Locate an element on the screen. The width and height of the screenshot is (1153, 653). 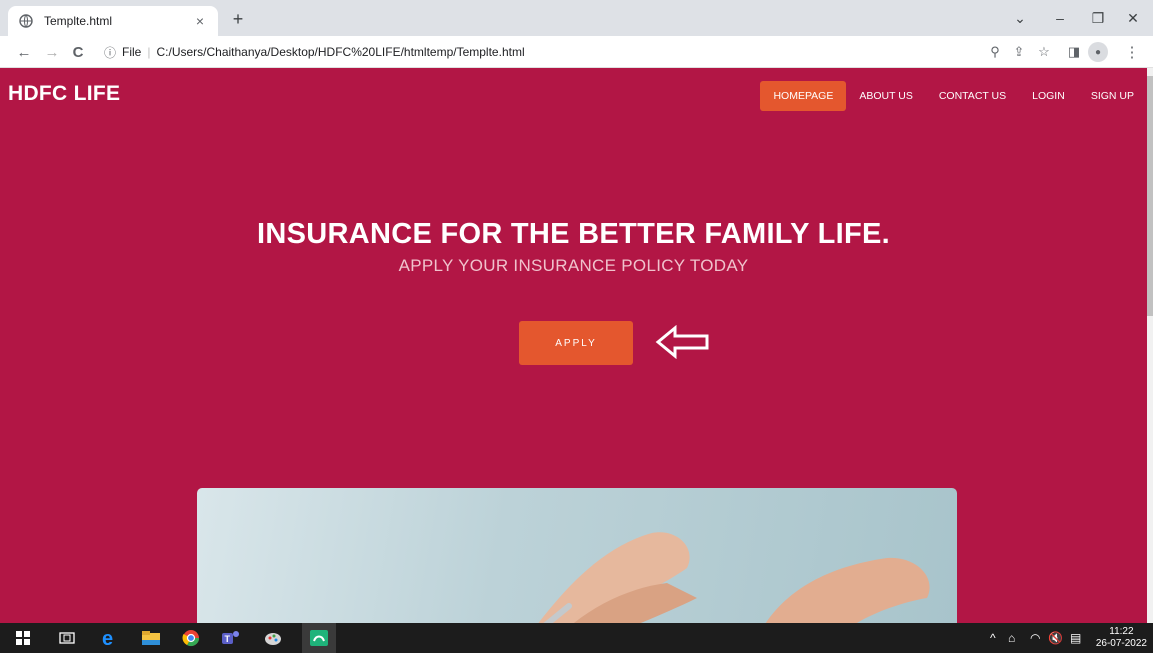
teams-icon: T is located at coordinates (231, 638).